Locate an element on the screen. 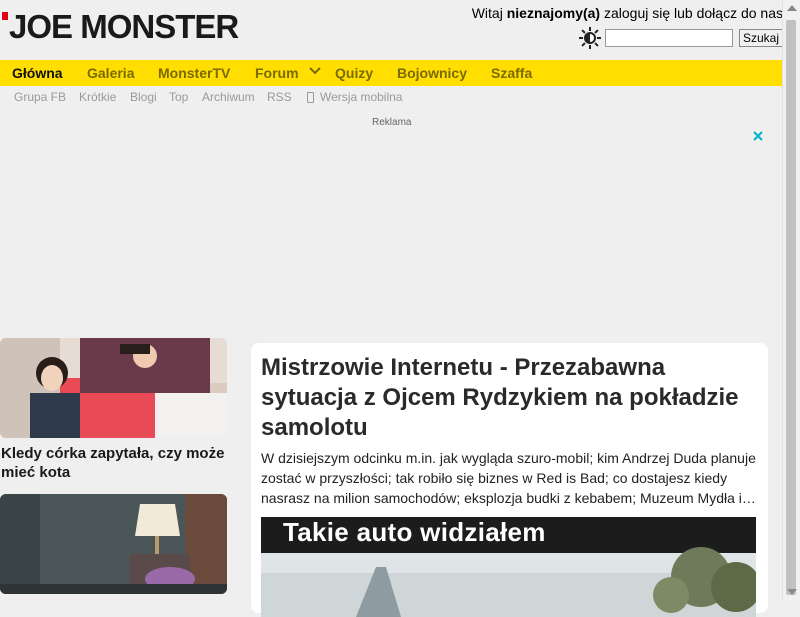 The image size is (800, 617). subnav-item-grupa-fb: Grupa FB is located at coordinates (40, 97).